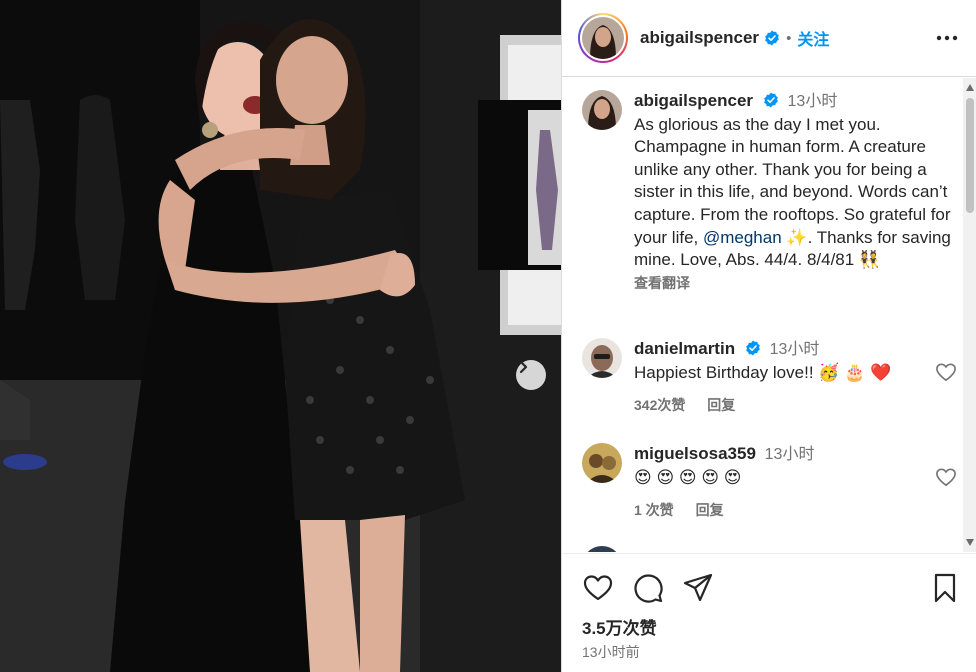 This screenshot has height=672, width=976. I want to click on author-avatar-ring, so click(603, 38).